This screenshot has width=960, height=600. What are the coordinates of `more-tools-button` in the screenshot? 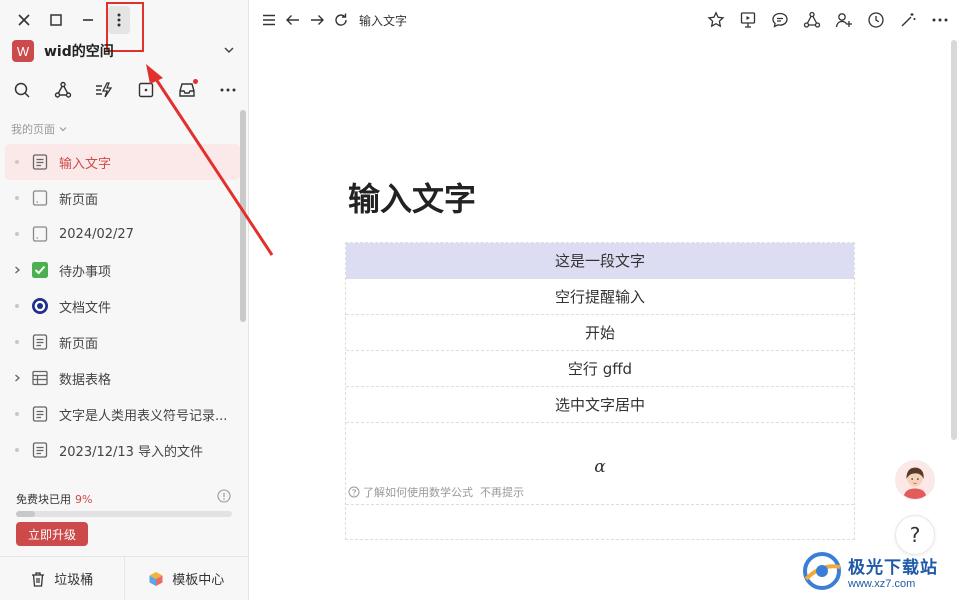 It's located at (228, 90).